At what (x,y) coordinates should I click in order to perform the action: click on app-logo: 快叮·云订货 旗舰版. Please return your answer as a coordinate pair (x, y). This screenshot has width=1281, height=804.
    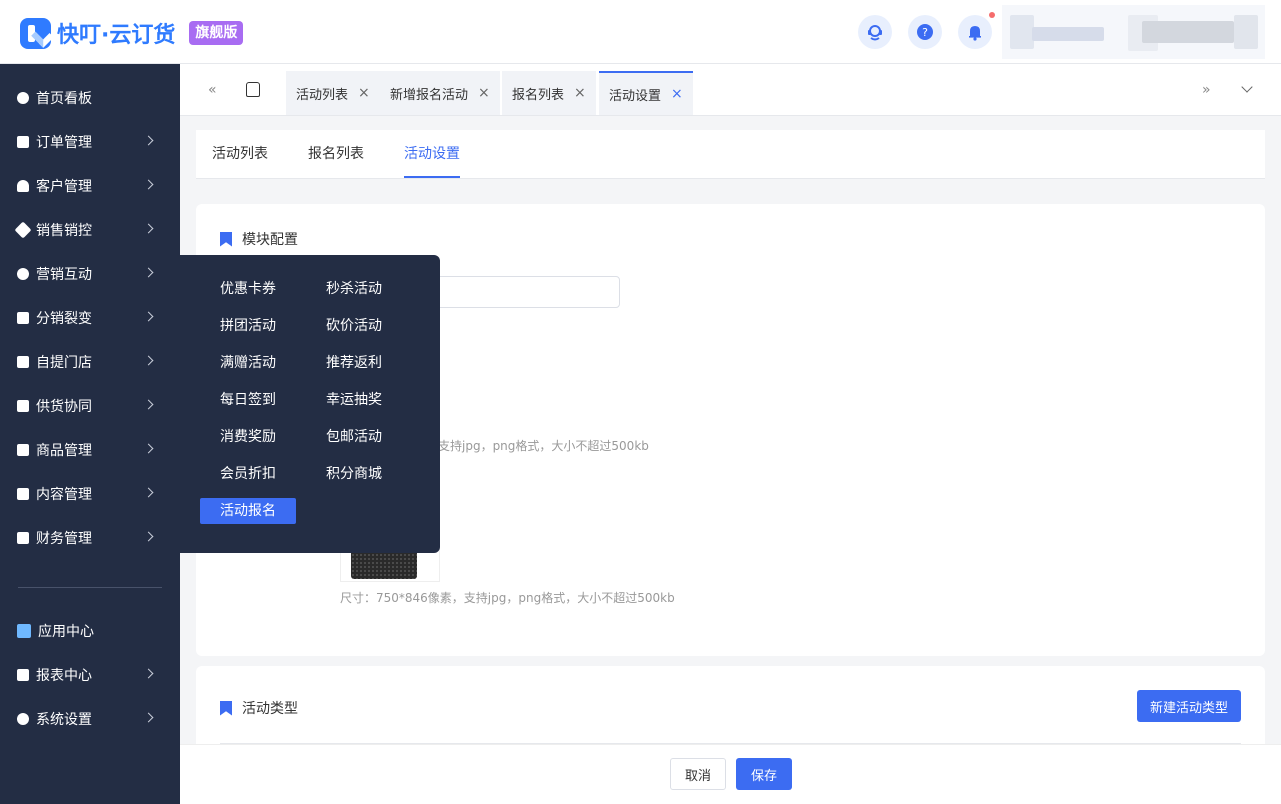
    Looking at the image, I should click on (132, 33).